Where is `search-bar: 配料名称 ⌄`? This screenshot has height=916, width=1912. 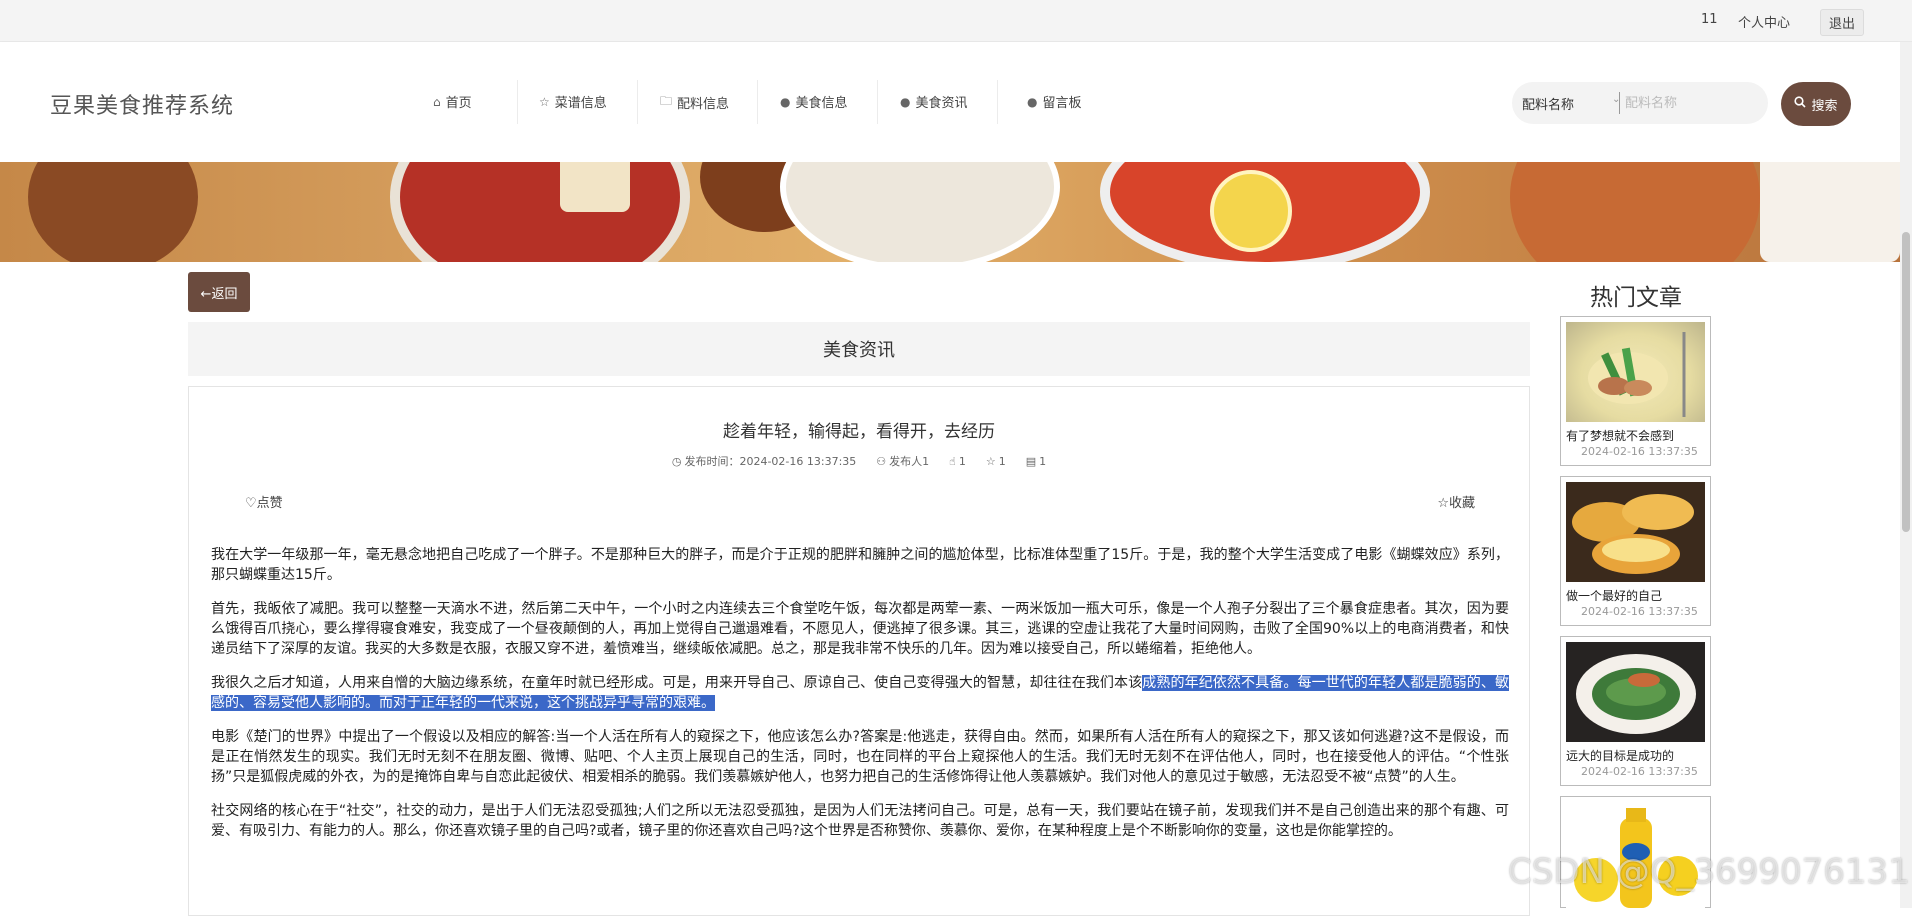
search-bar: 配料名称 ⌄ is located at coordinates (1640, 103).